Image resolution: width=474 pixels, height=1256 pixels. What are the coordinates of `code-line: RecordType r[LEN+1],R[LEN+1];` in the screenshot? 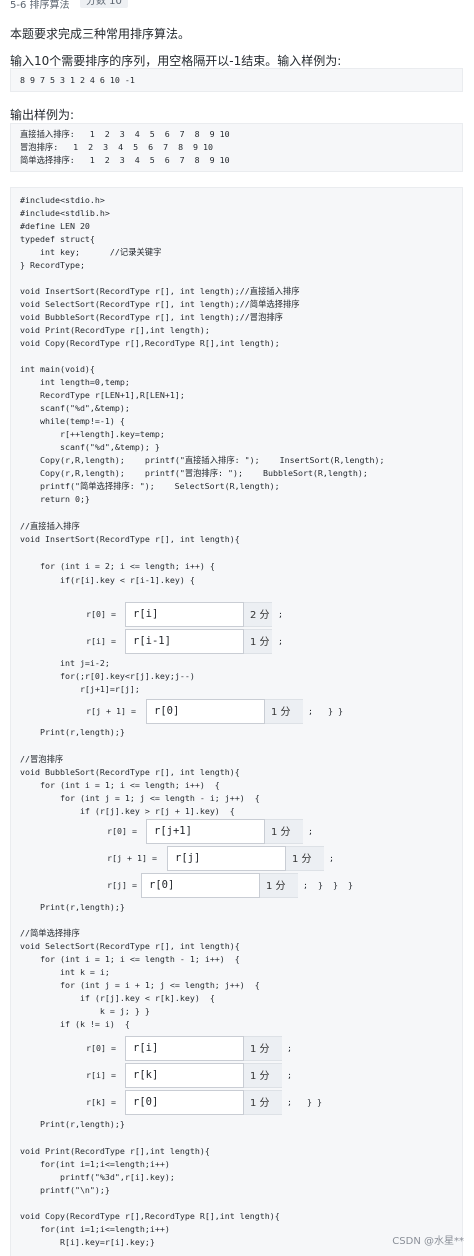 It's located at (102, 395).